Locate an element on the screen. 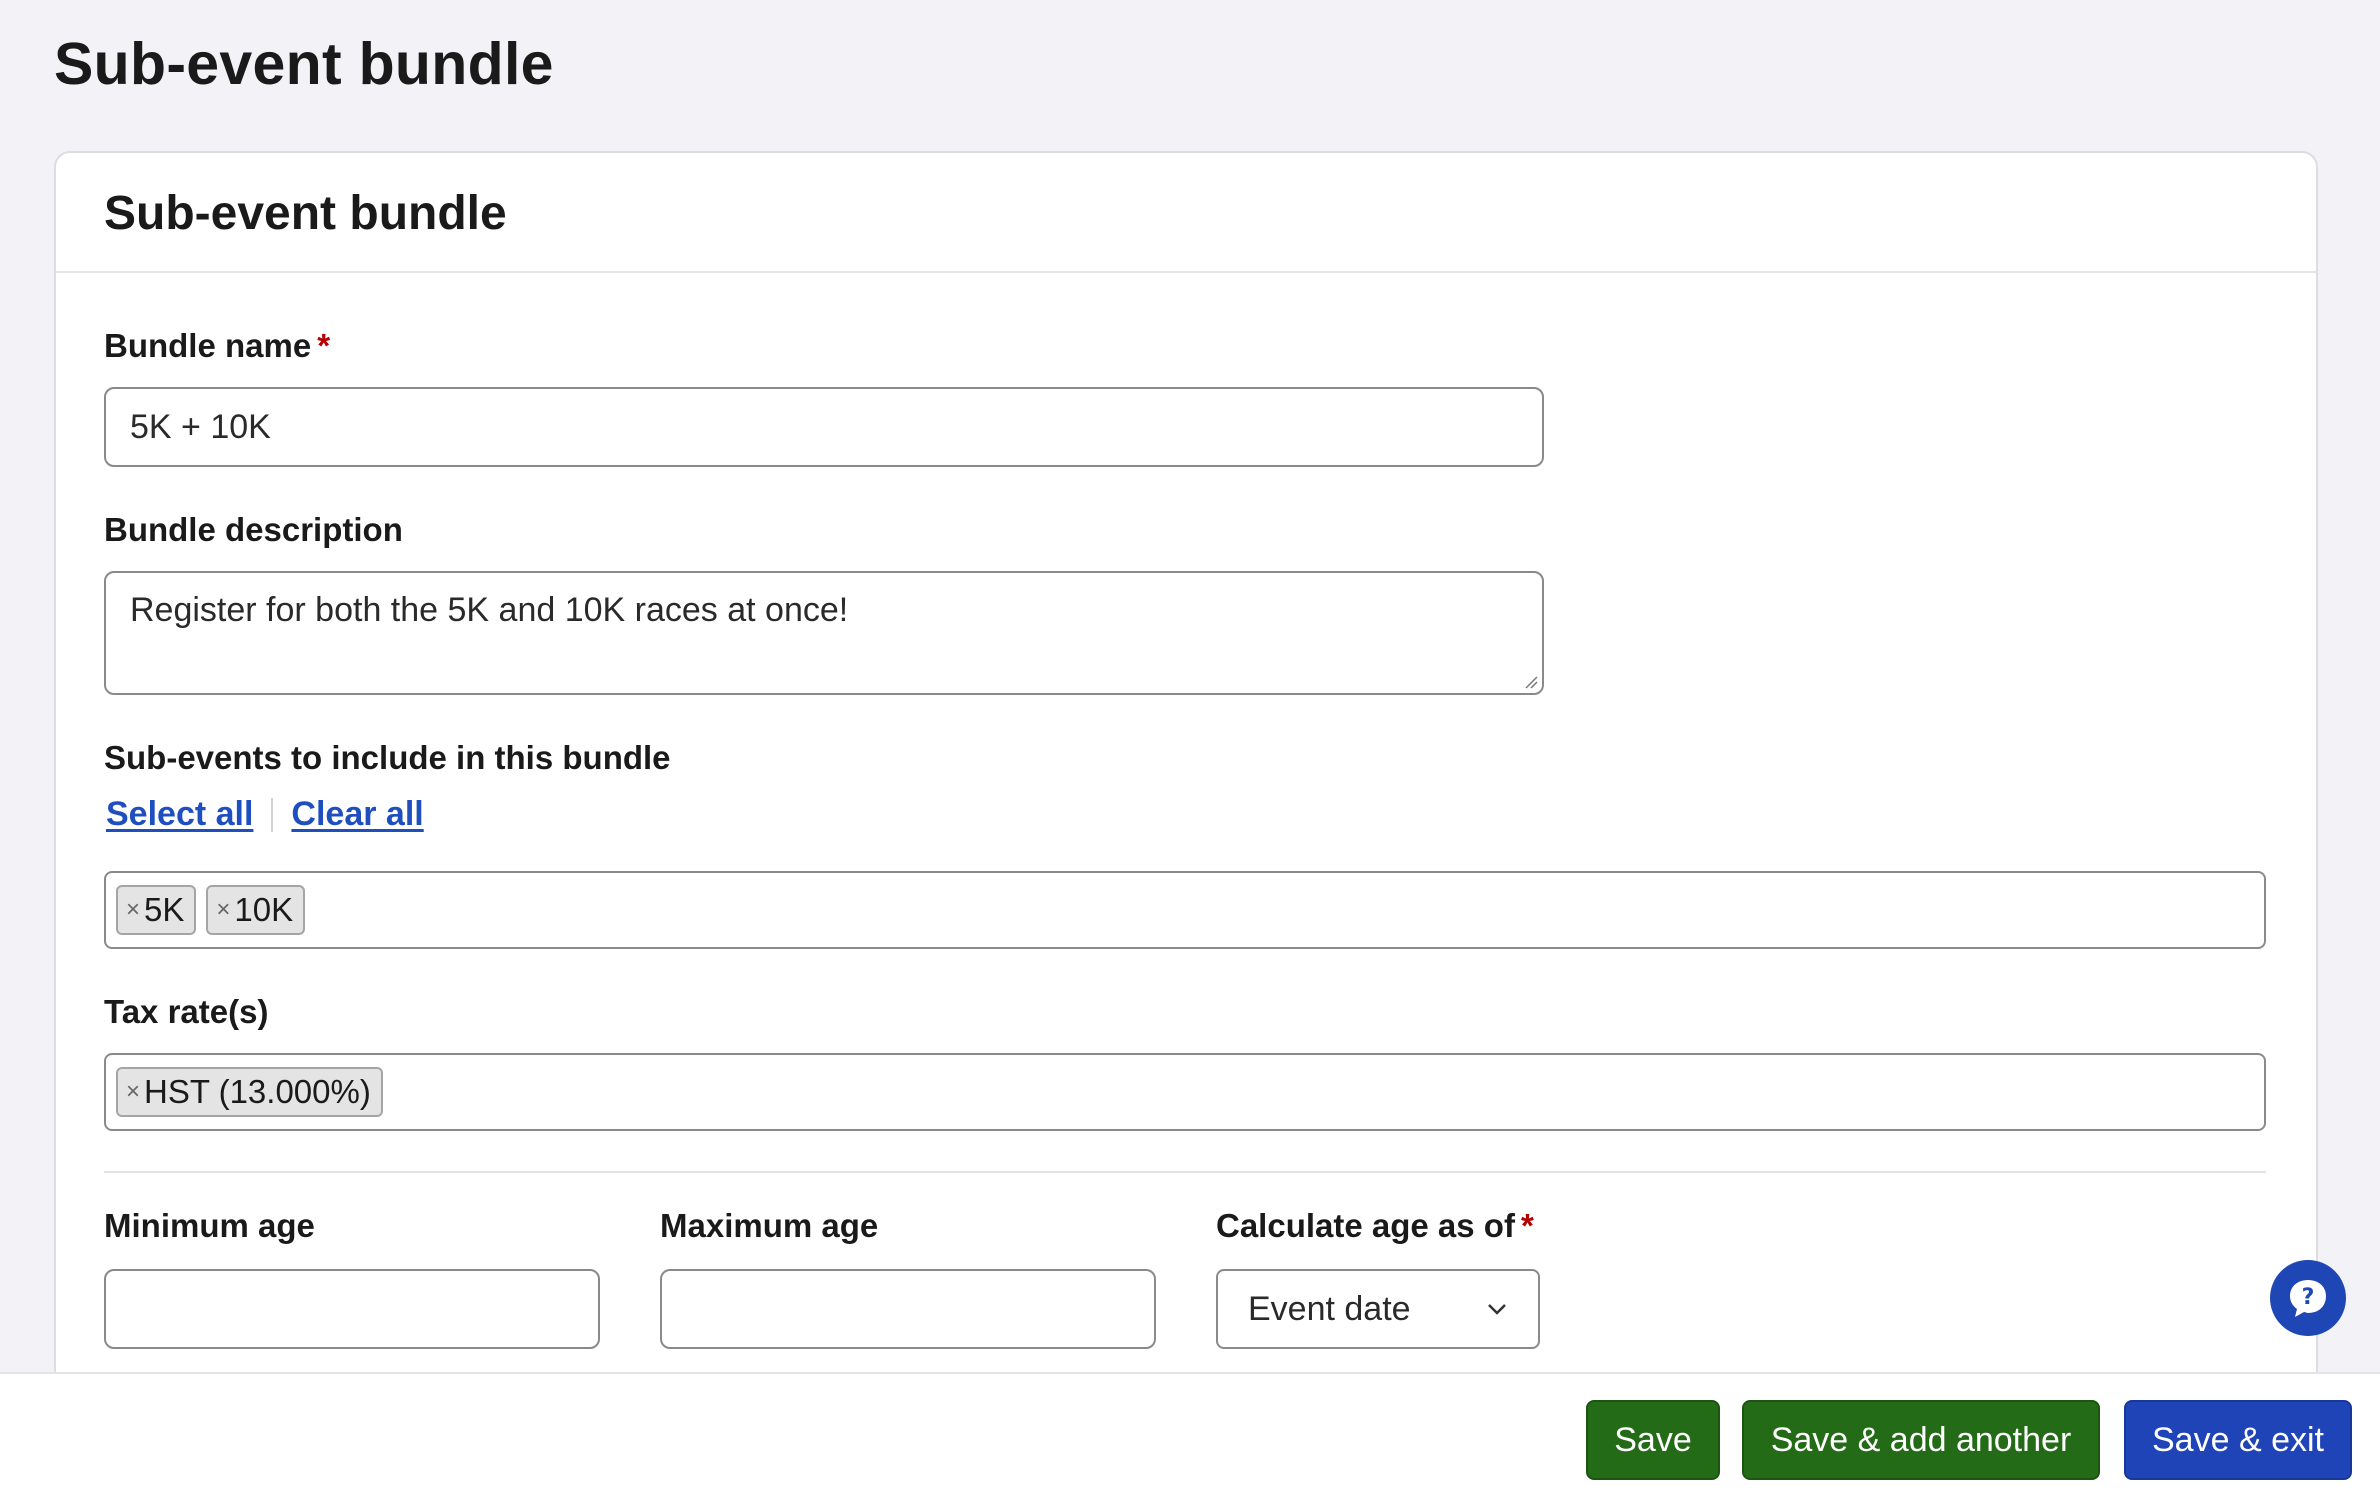 Image resolution: width=2380 pixels, height=1504 pixels. section-divider is located at coordinates (1185, 1172).